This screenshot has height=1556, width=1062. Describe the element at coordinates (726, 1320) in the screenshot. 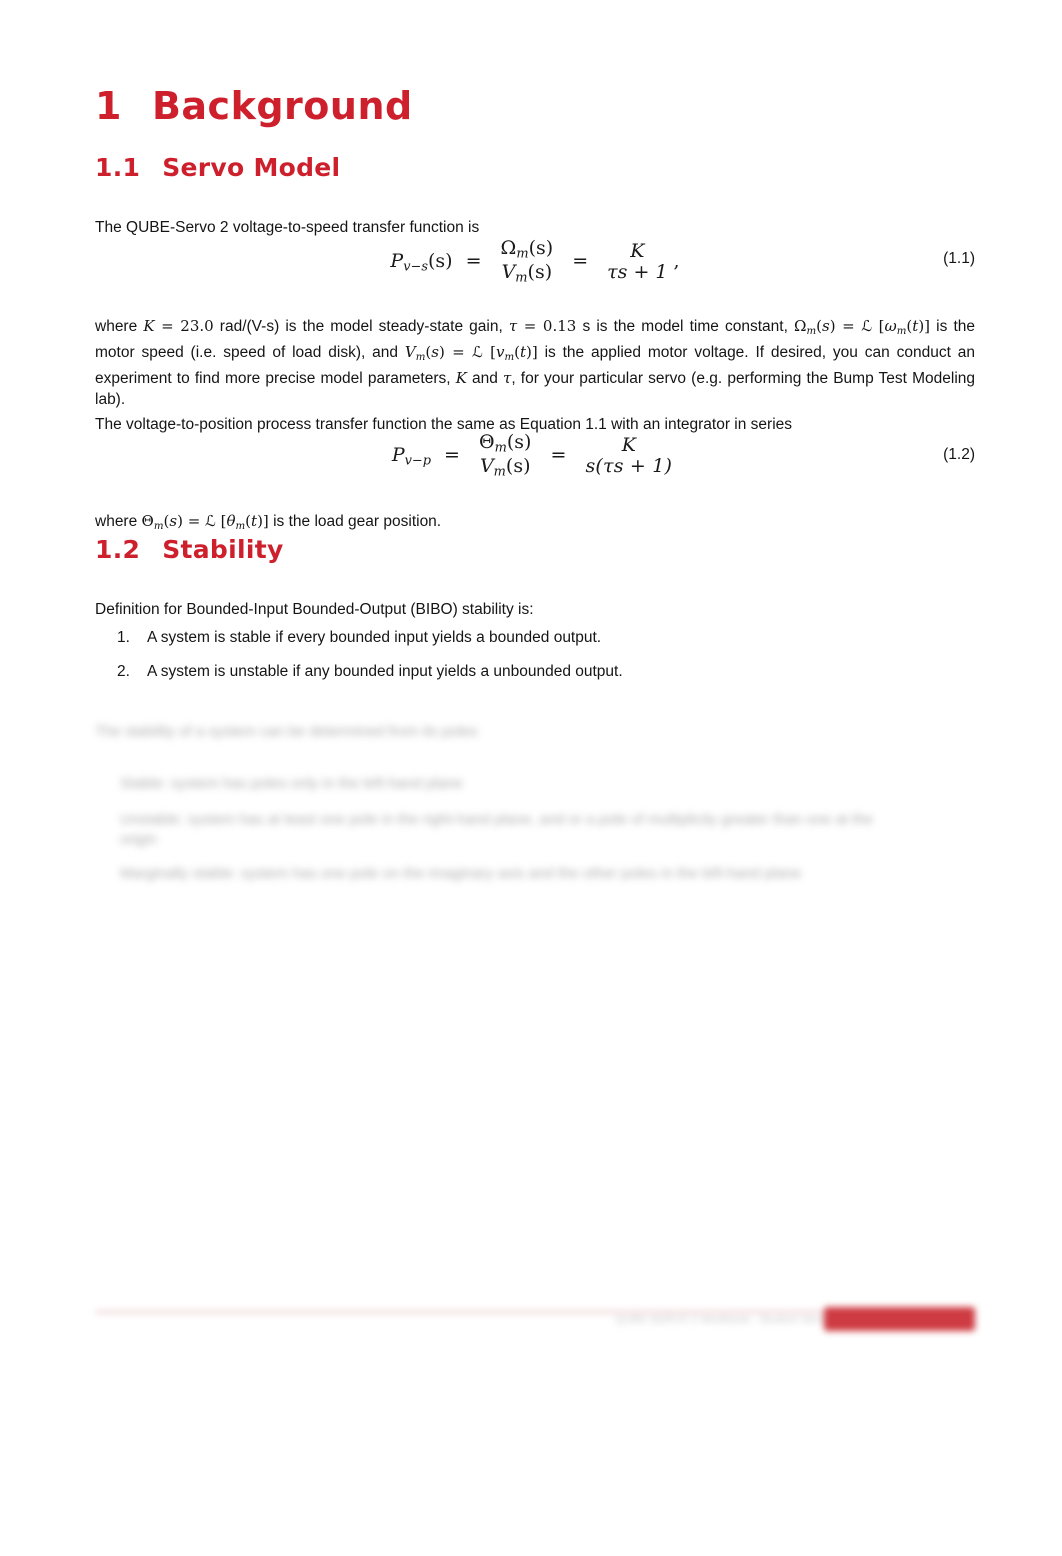

I see `footer-text: QUBE-SERVO 2 Workbook - Student Version` at that location.